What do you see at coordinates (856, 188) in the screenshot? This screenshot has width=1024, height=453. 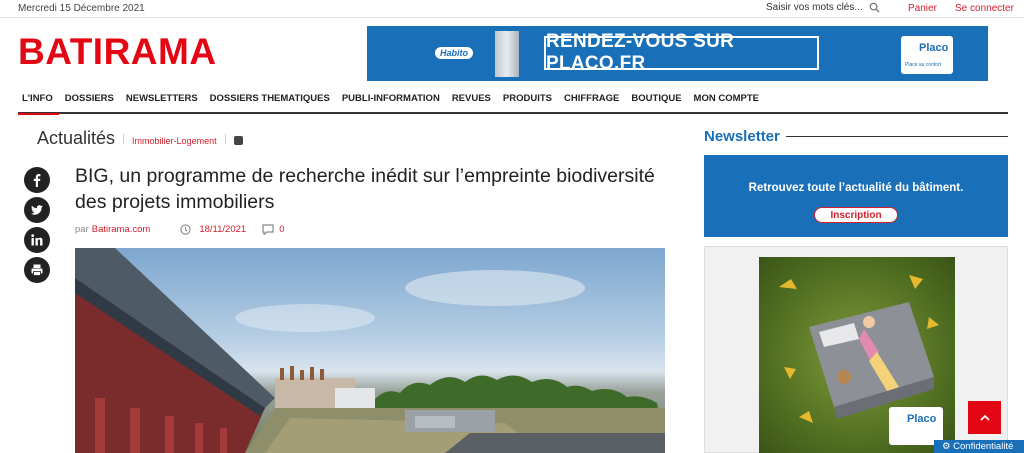 I see `newsletter-text: Retrouvez toute l’actualité du bâtiment.` at bounding box center [856, 188].